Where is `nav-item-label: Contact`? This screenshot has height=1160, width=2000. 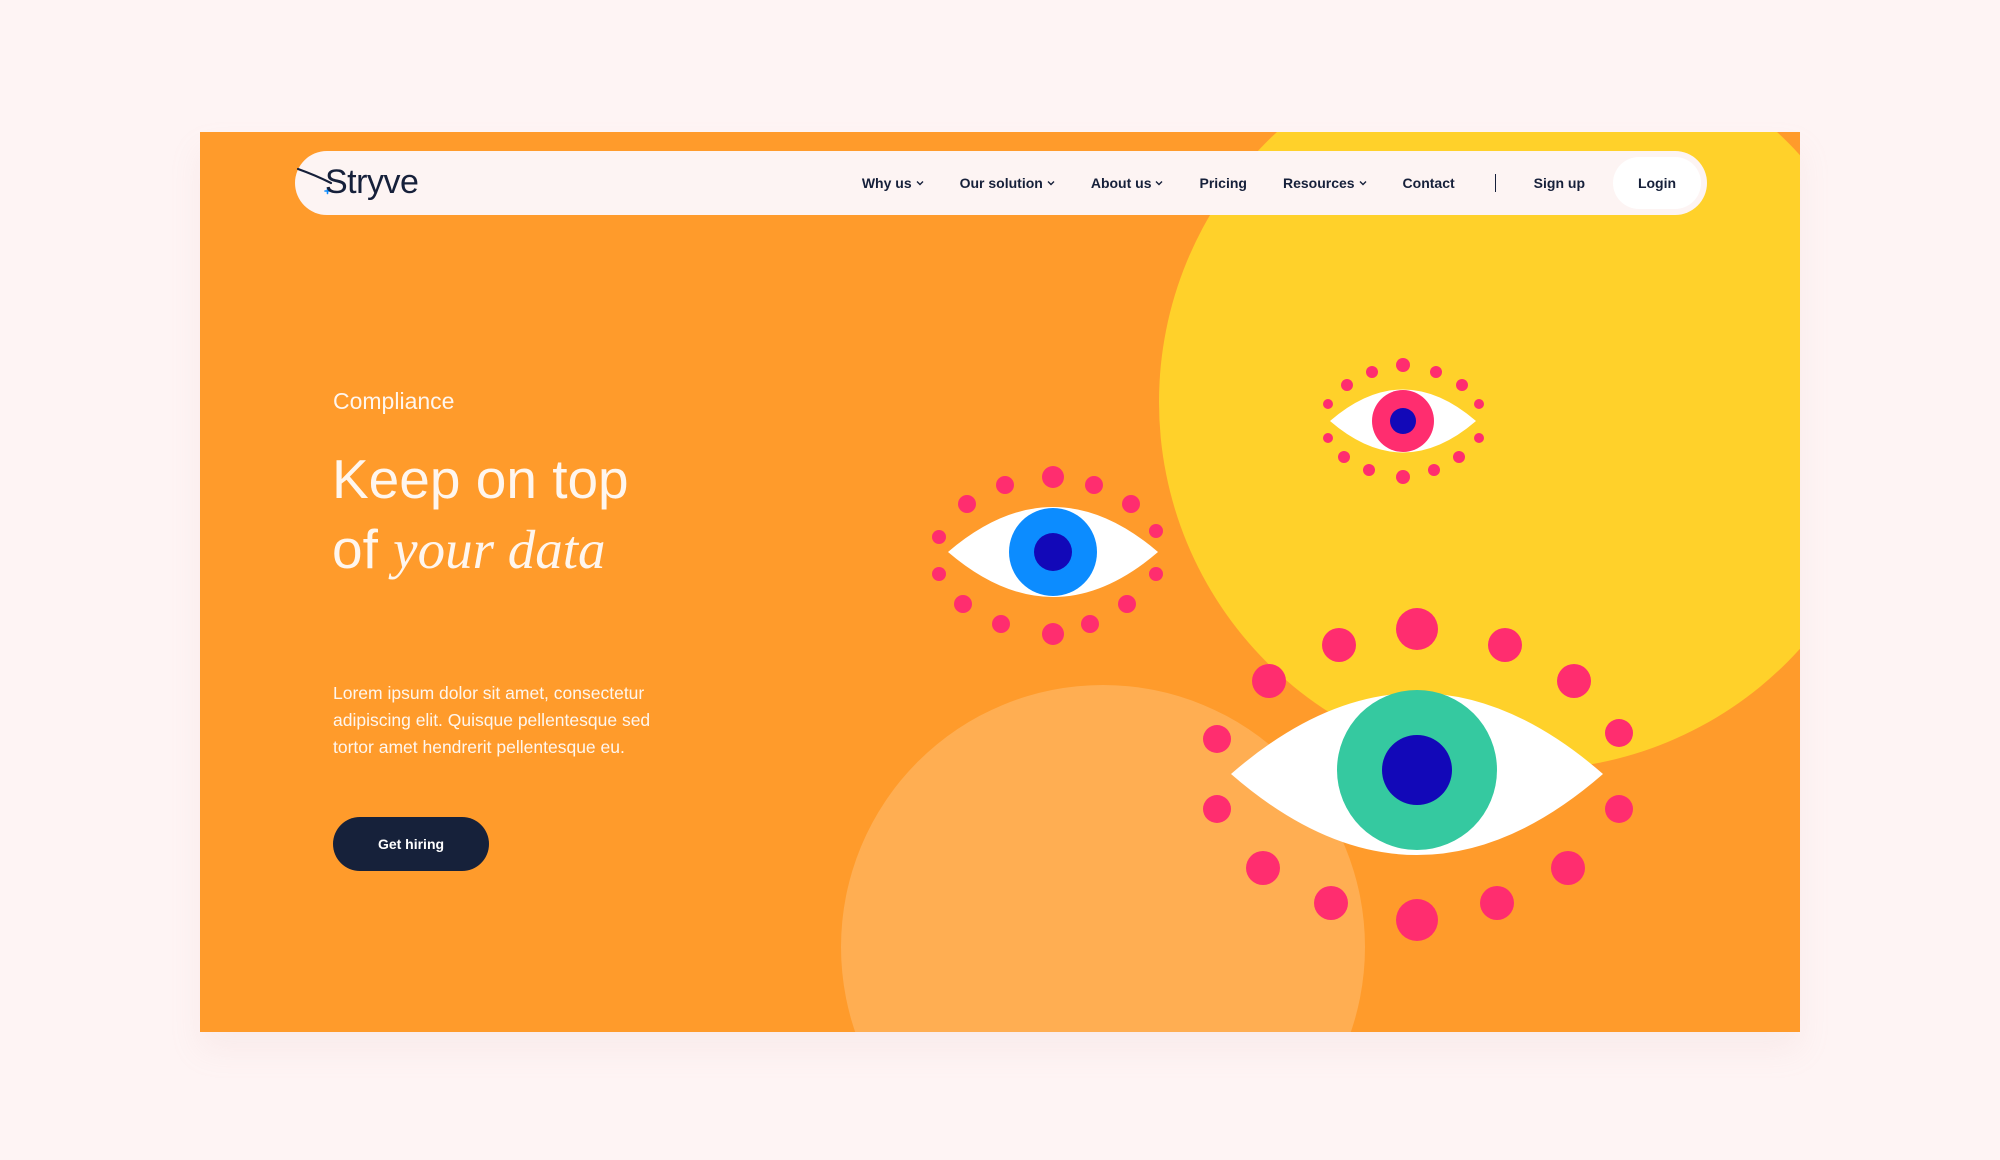 nav-item-label: Contact is located at coordinates (1428, 183).